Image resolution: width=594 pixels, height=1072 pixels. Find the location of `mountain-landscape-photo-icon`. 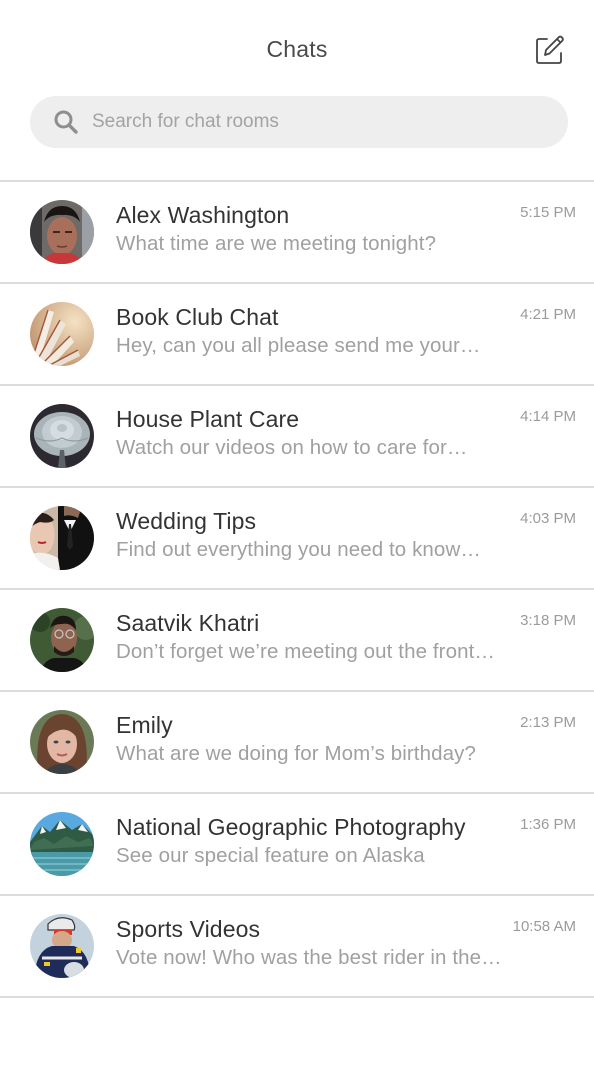

mountain-landscape-photo-icon is located at coordinates (62, 844).